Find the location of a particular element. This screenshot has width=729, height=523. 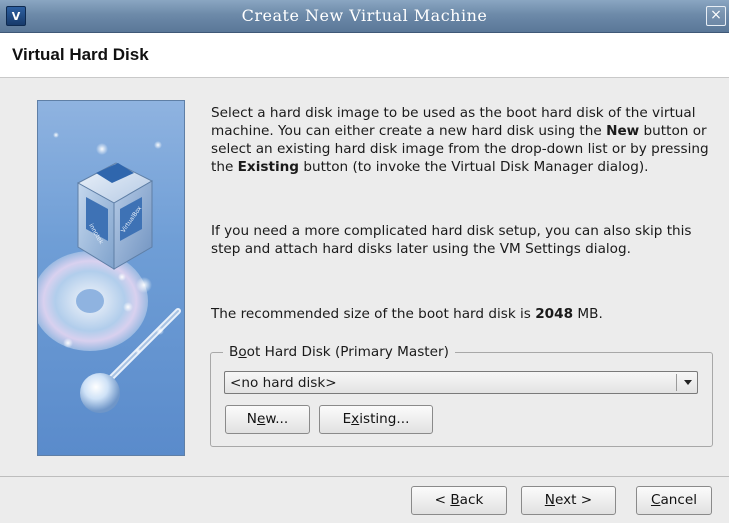

combo-divider is located at coordinates (676, 382).